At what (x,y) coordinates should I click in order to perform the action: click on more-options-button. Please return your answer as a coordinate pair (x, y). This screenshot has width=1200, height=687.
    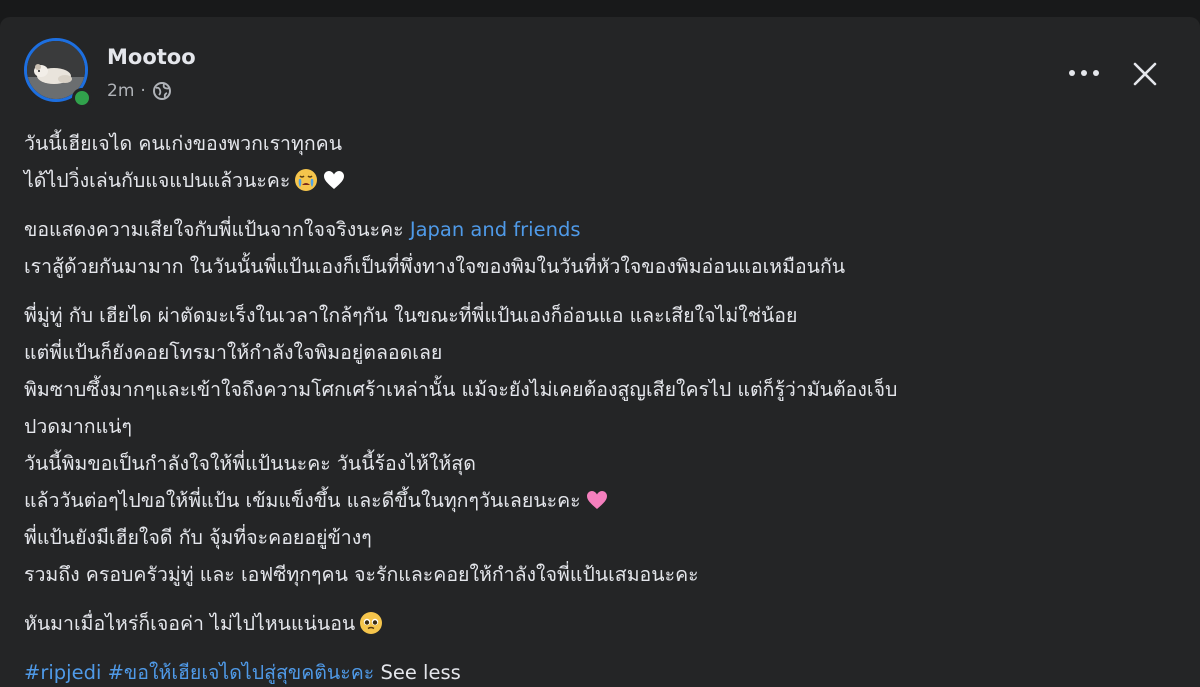
    Looking at the image, I should click on (1084, 73).